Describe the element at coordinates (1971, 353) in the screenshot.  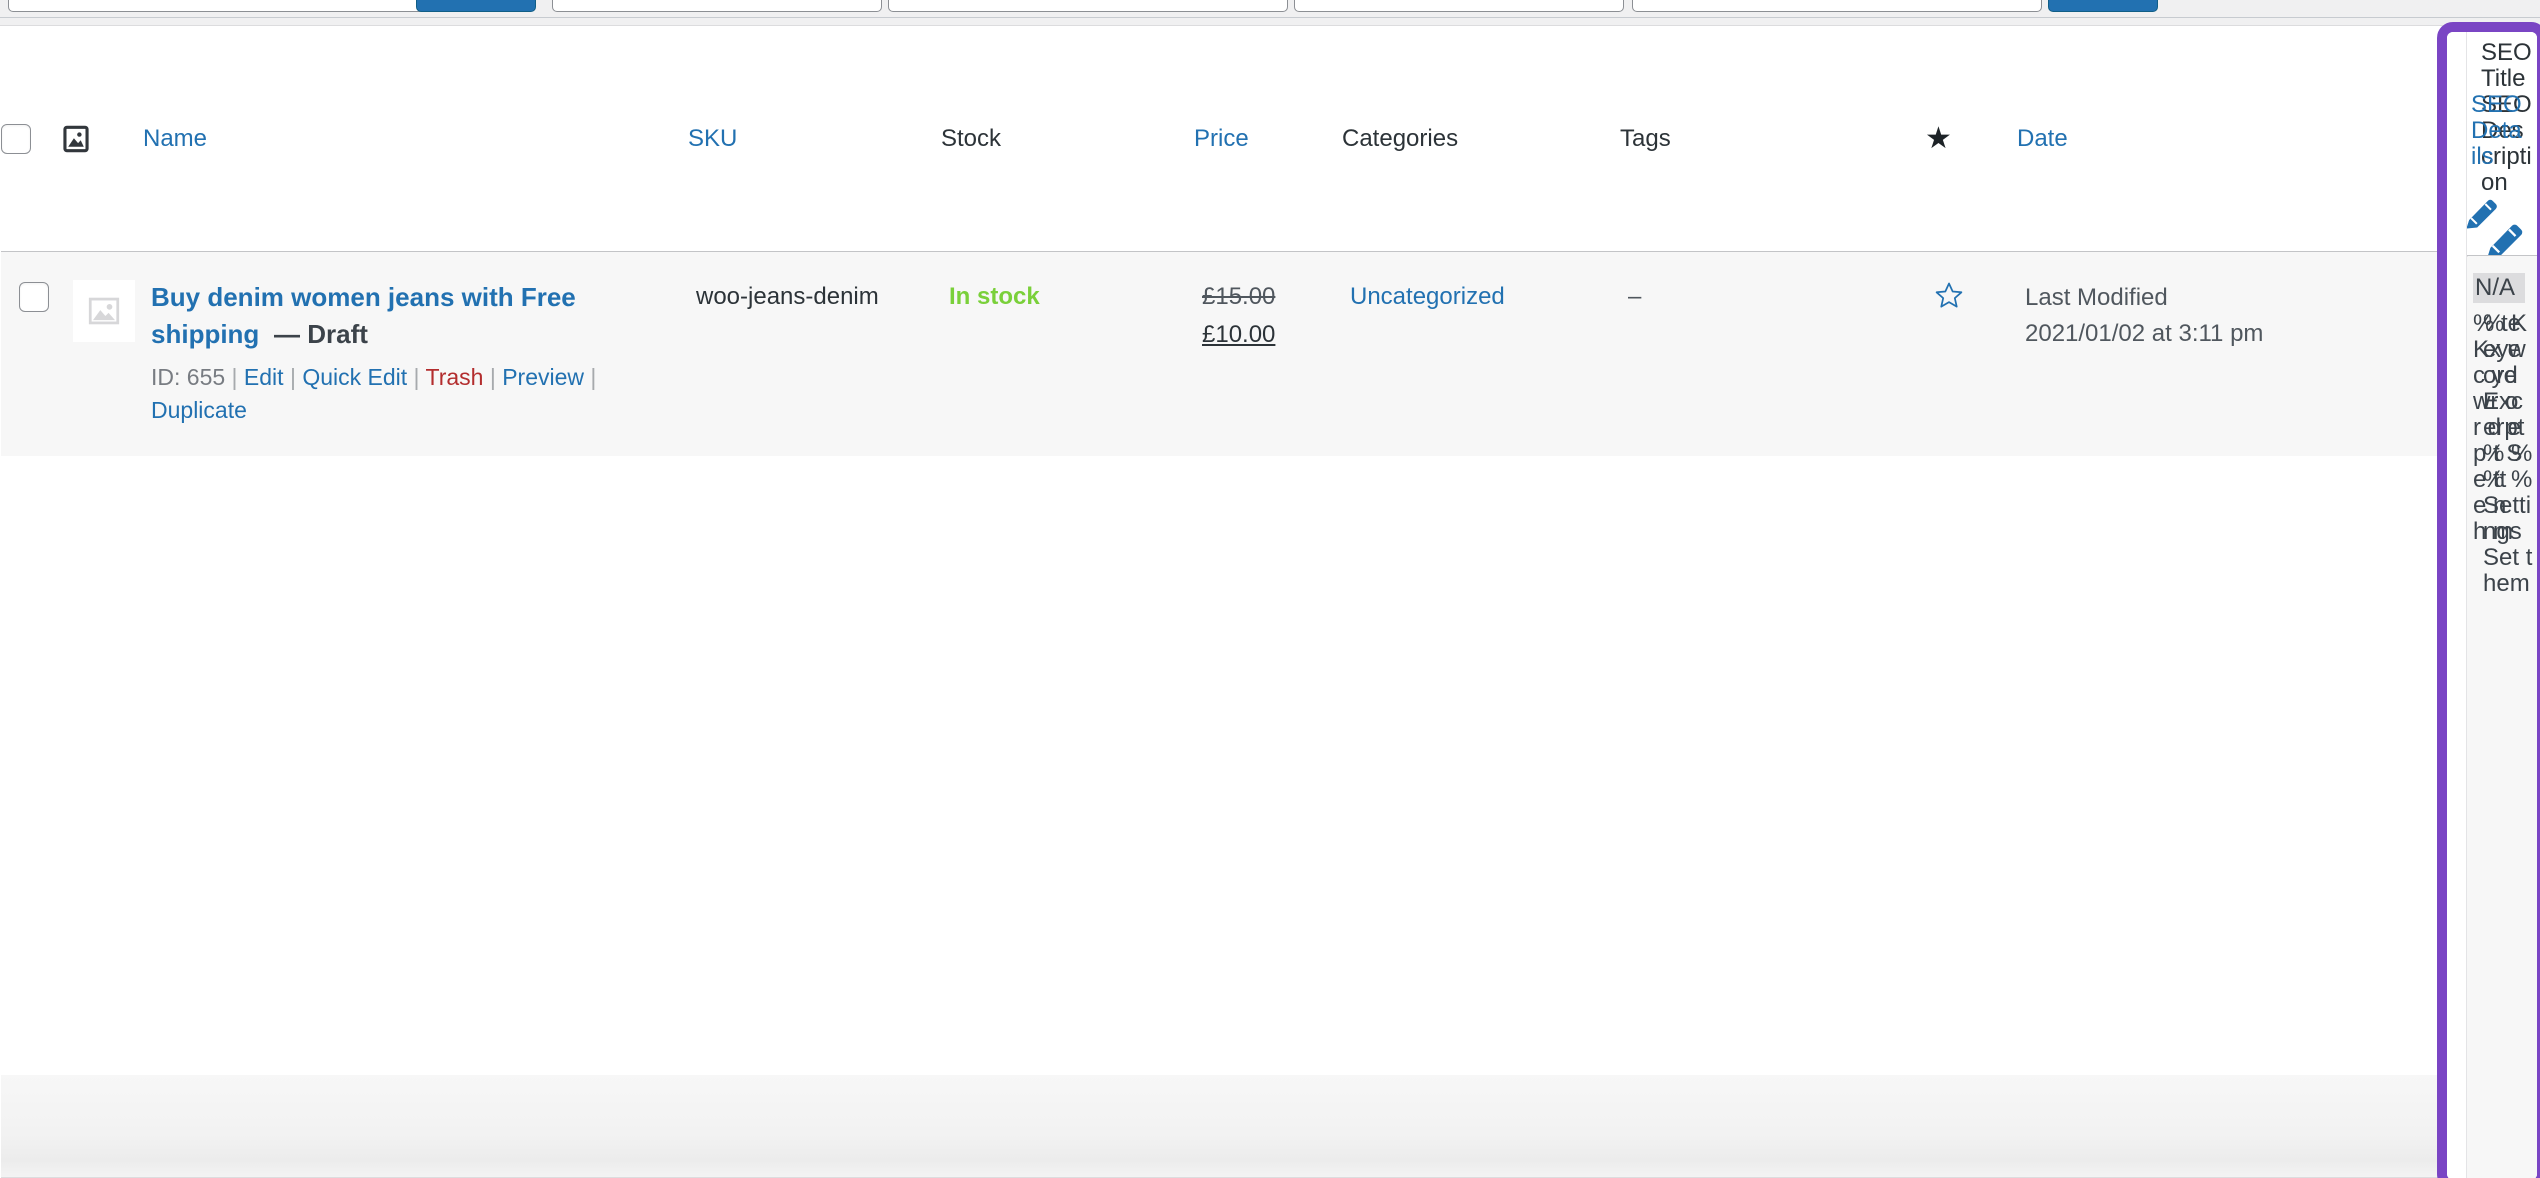
I see `row-featured-cell` at that location.